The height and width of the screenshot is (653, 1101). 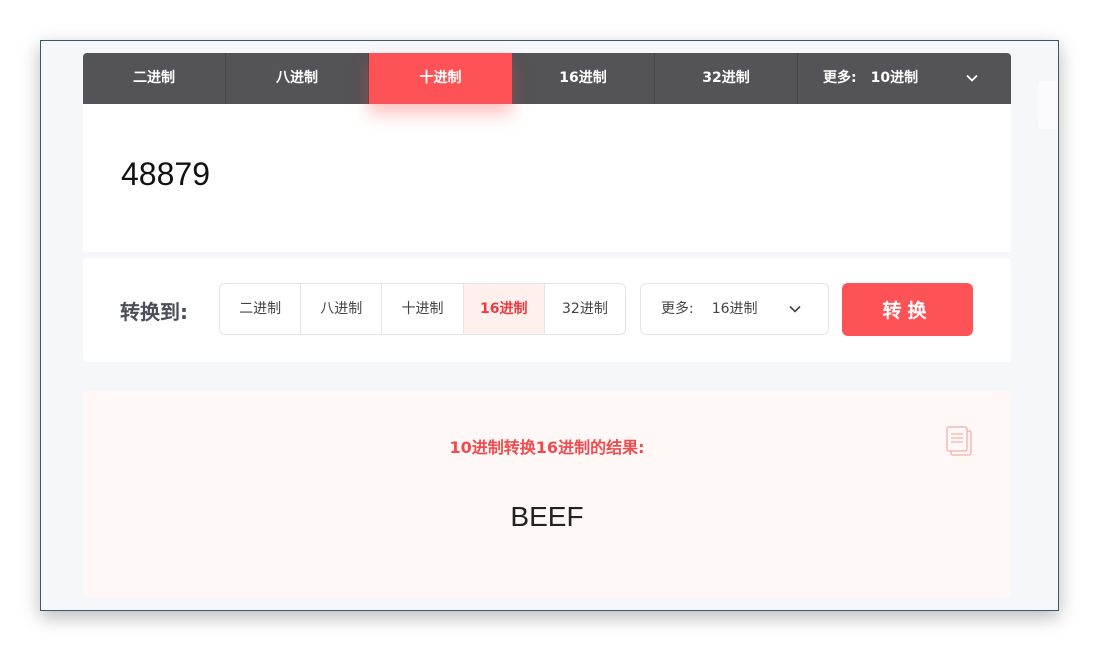 I want to click on tab-octal: 八进制, so click(x=297, y=78).